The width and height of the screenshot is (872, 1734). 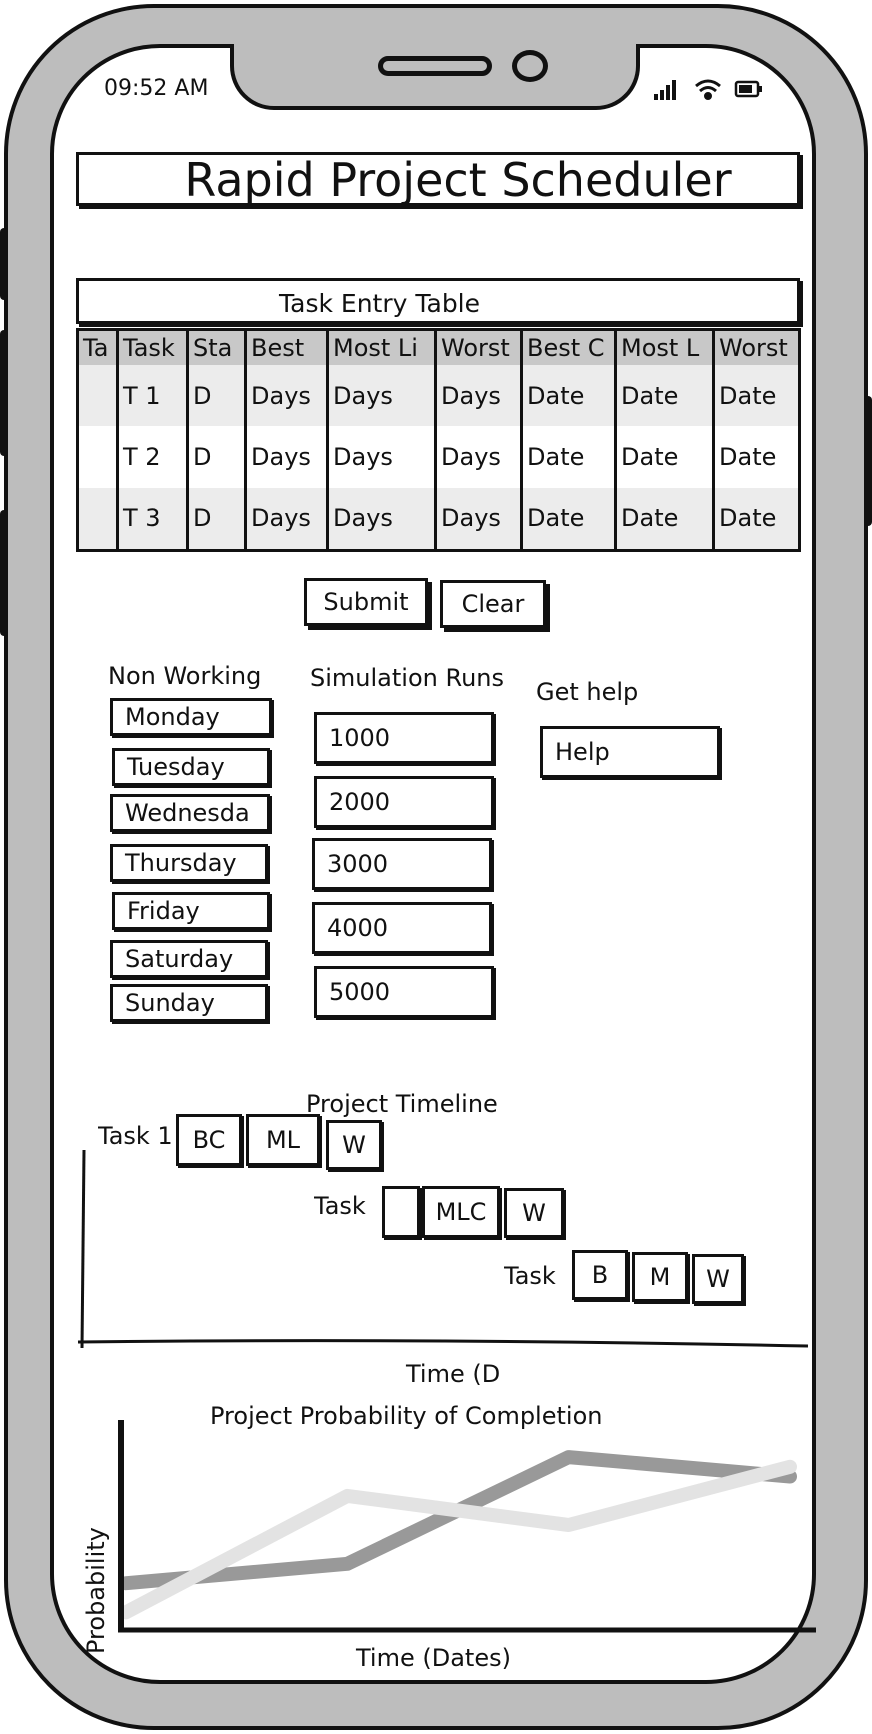 I want to click on non-working-day-sunday: Sunday, so click(x=189, y=1003).